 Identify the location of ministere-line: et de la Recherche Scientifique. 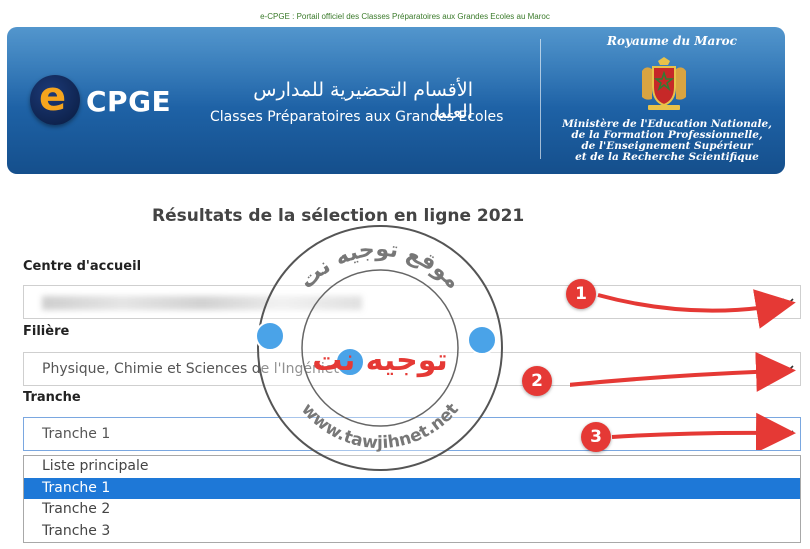
(667, 157).